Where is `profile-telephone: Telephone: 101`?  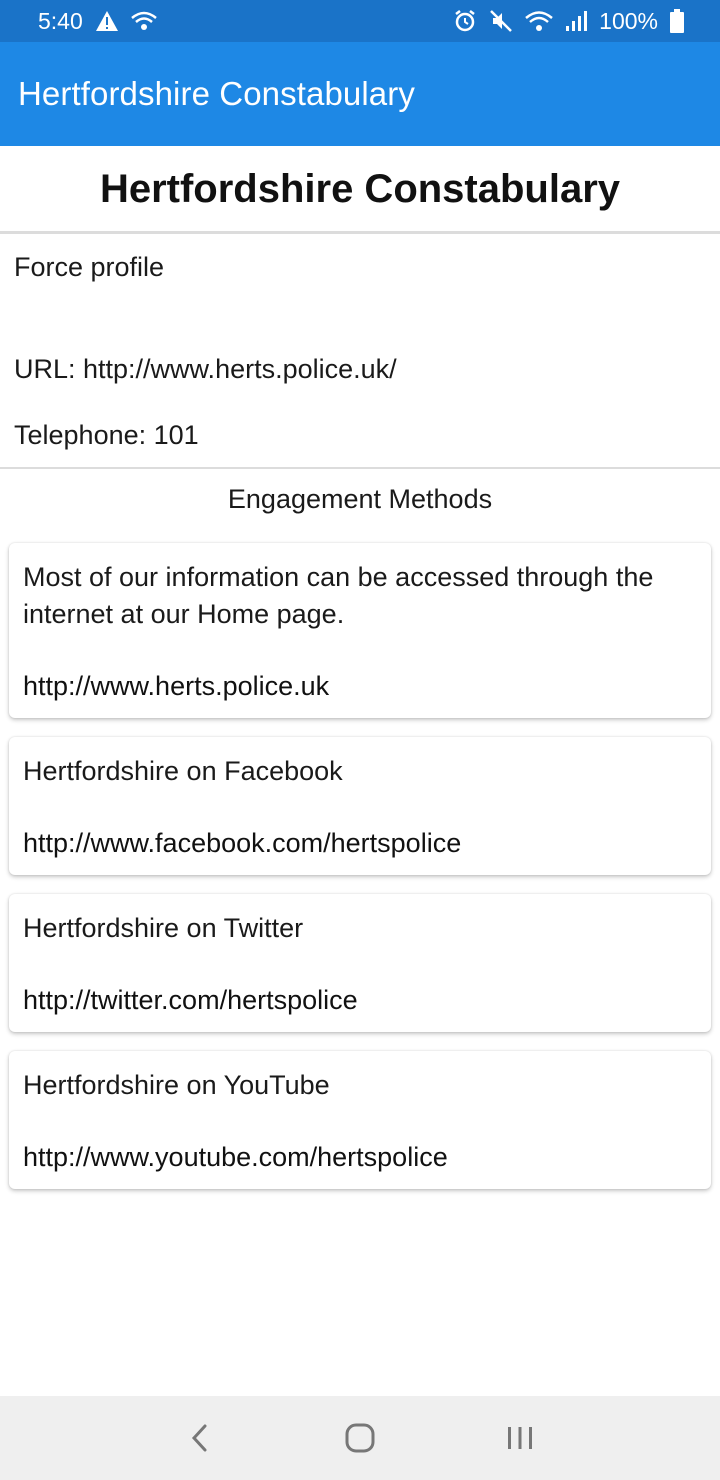
profile-telephone: Telephone: 101 is located at coordinates (106, 435).